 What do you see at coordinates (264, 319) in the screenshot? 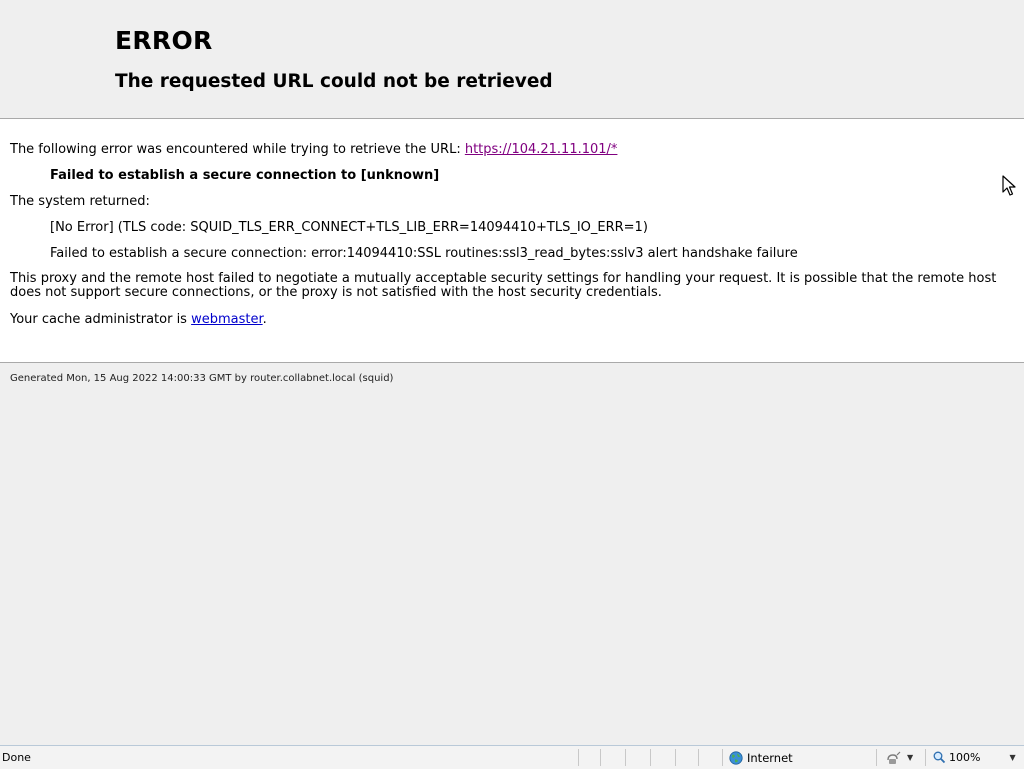
I see `admin-suffix: .` at bounding box center [264, 319].